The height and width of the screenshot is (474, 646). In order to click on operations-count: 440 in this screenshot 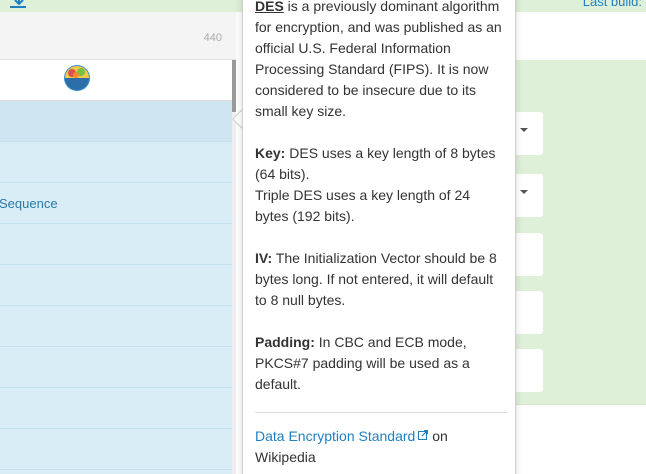, I will do `click(212, 38)`.